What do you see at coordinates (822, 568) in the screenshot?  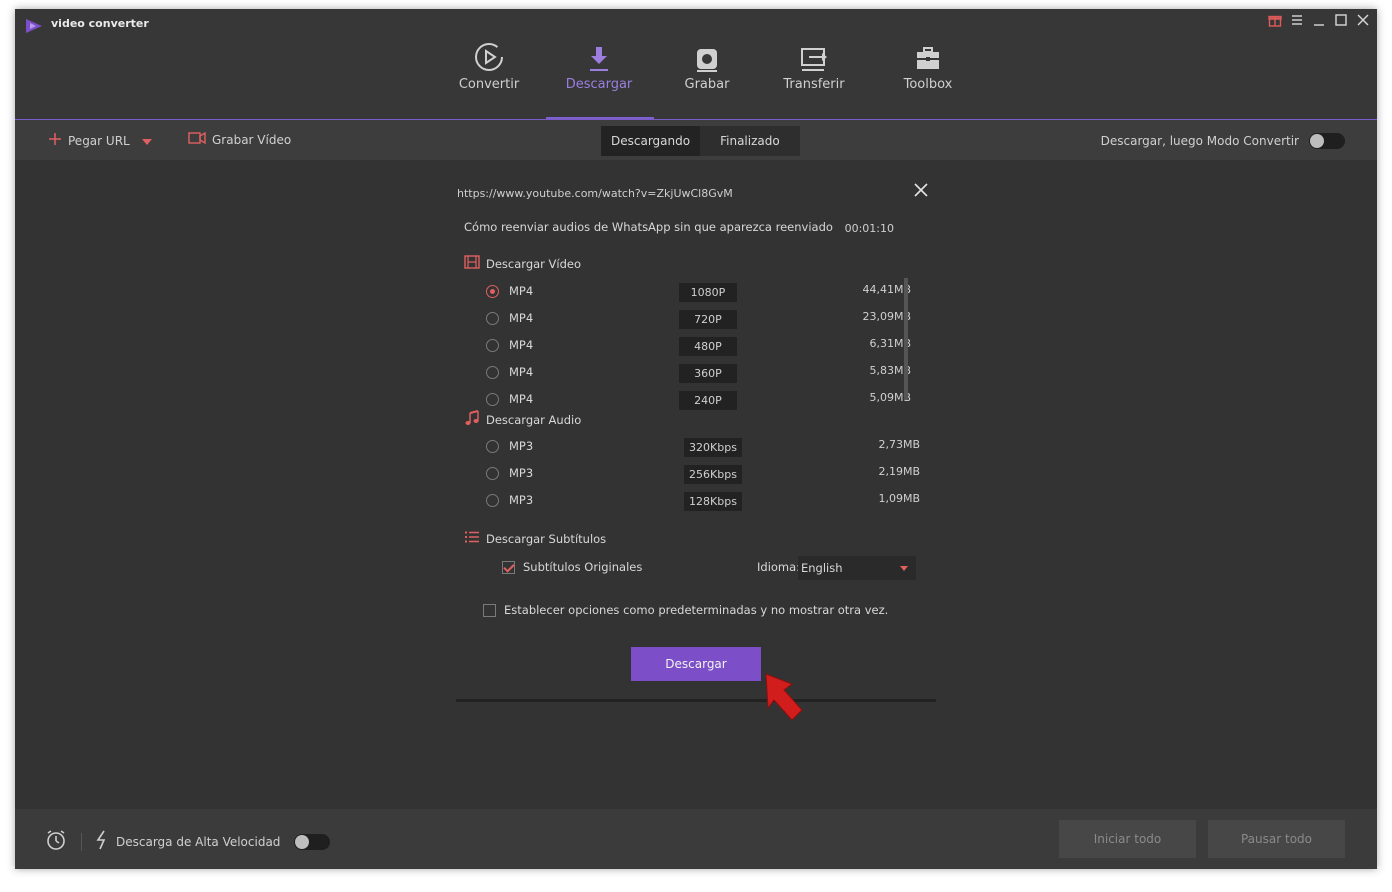 I see `language-value: English` at bounding box center [822, 568].